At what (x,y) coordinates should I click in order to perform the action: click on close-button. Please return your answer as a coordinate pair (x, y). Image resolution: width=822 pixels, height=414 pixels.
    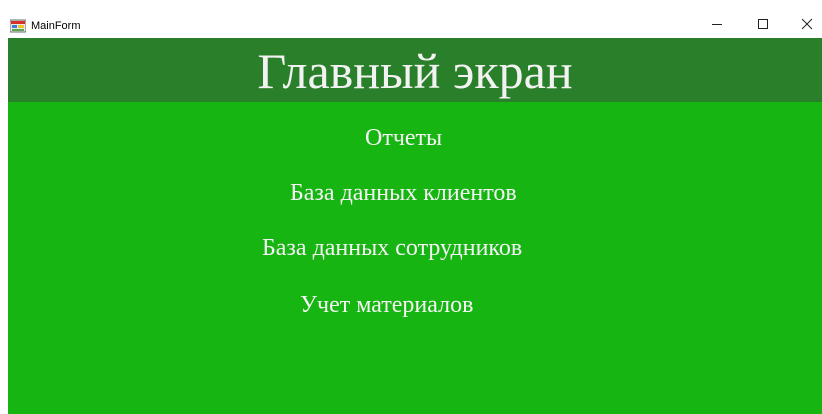
    Looking at the image, I should click on (806, 26).